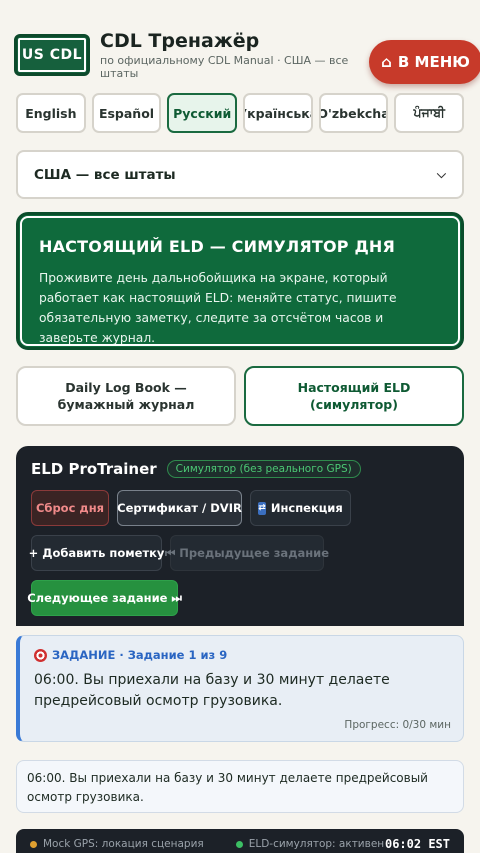  I want to click on eld-title: ELD ProTrainer, so click(94, 469).